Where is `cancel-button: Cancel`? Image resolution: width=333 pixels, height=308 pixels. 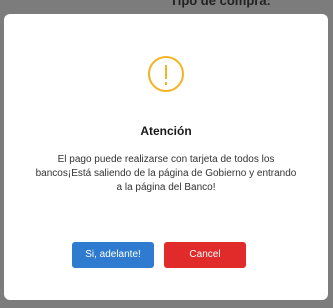 cancel-button: Cancel is located at coordinates (205, 255).